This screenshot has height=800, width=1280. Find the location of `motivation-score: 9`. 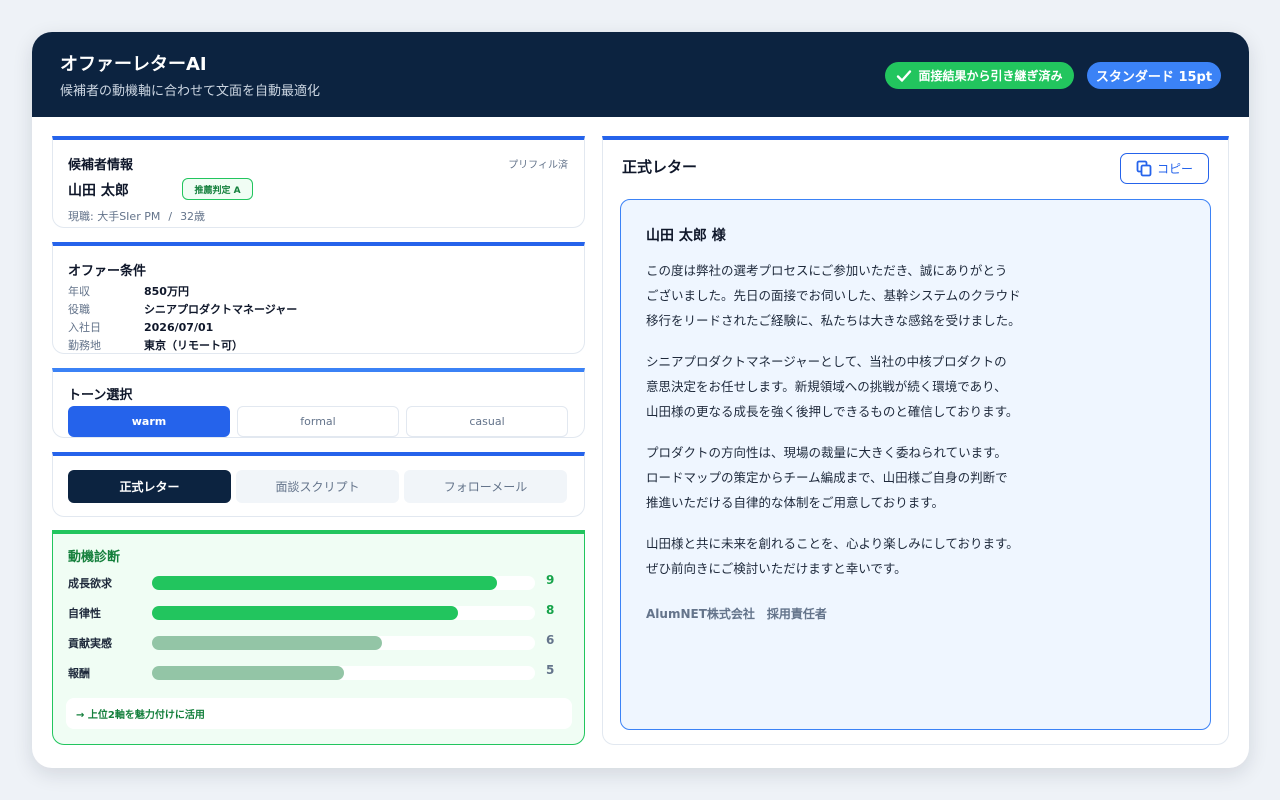

motivation-score: 9 is located at coordinates (550, 580).